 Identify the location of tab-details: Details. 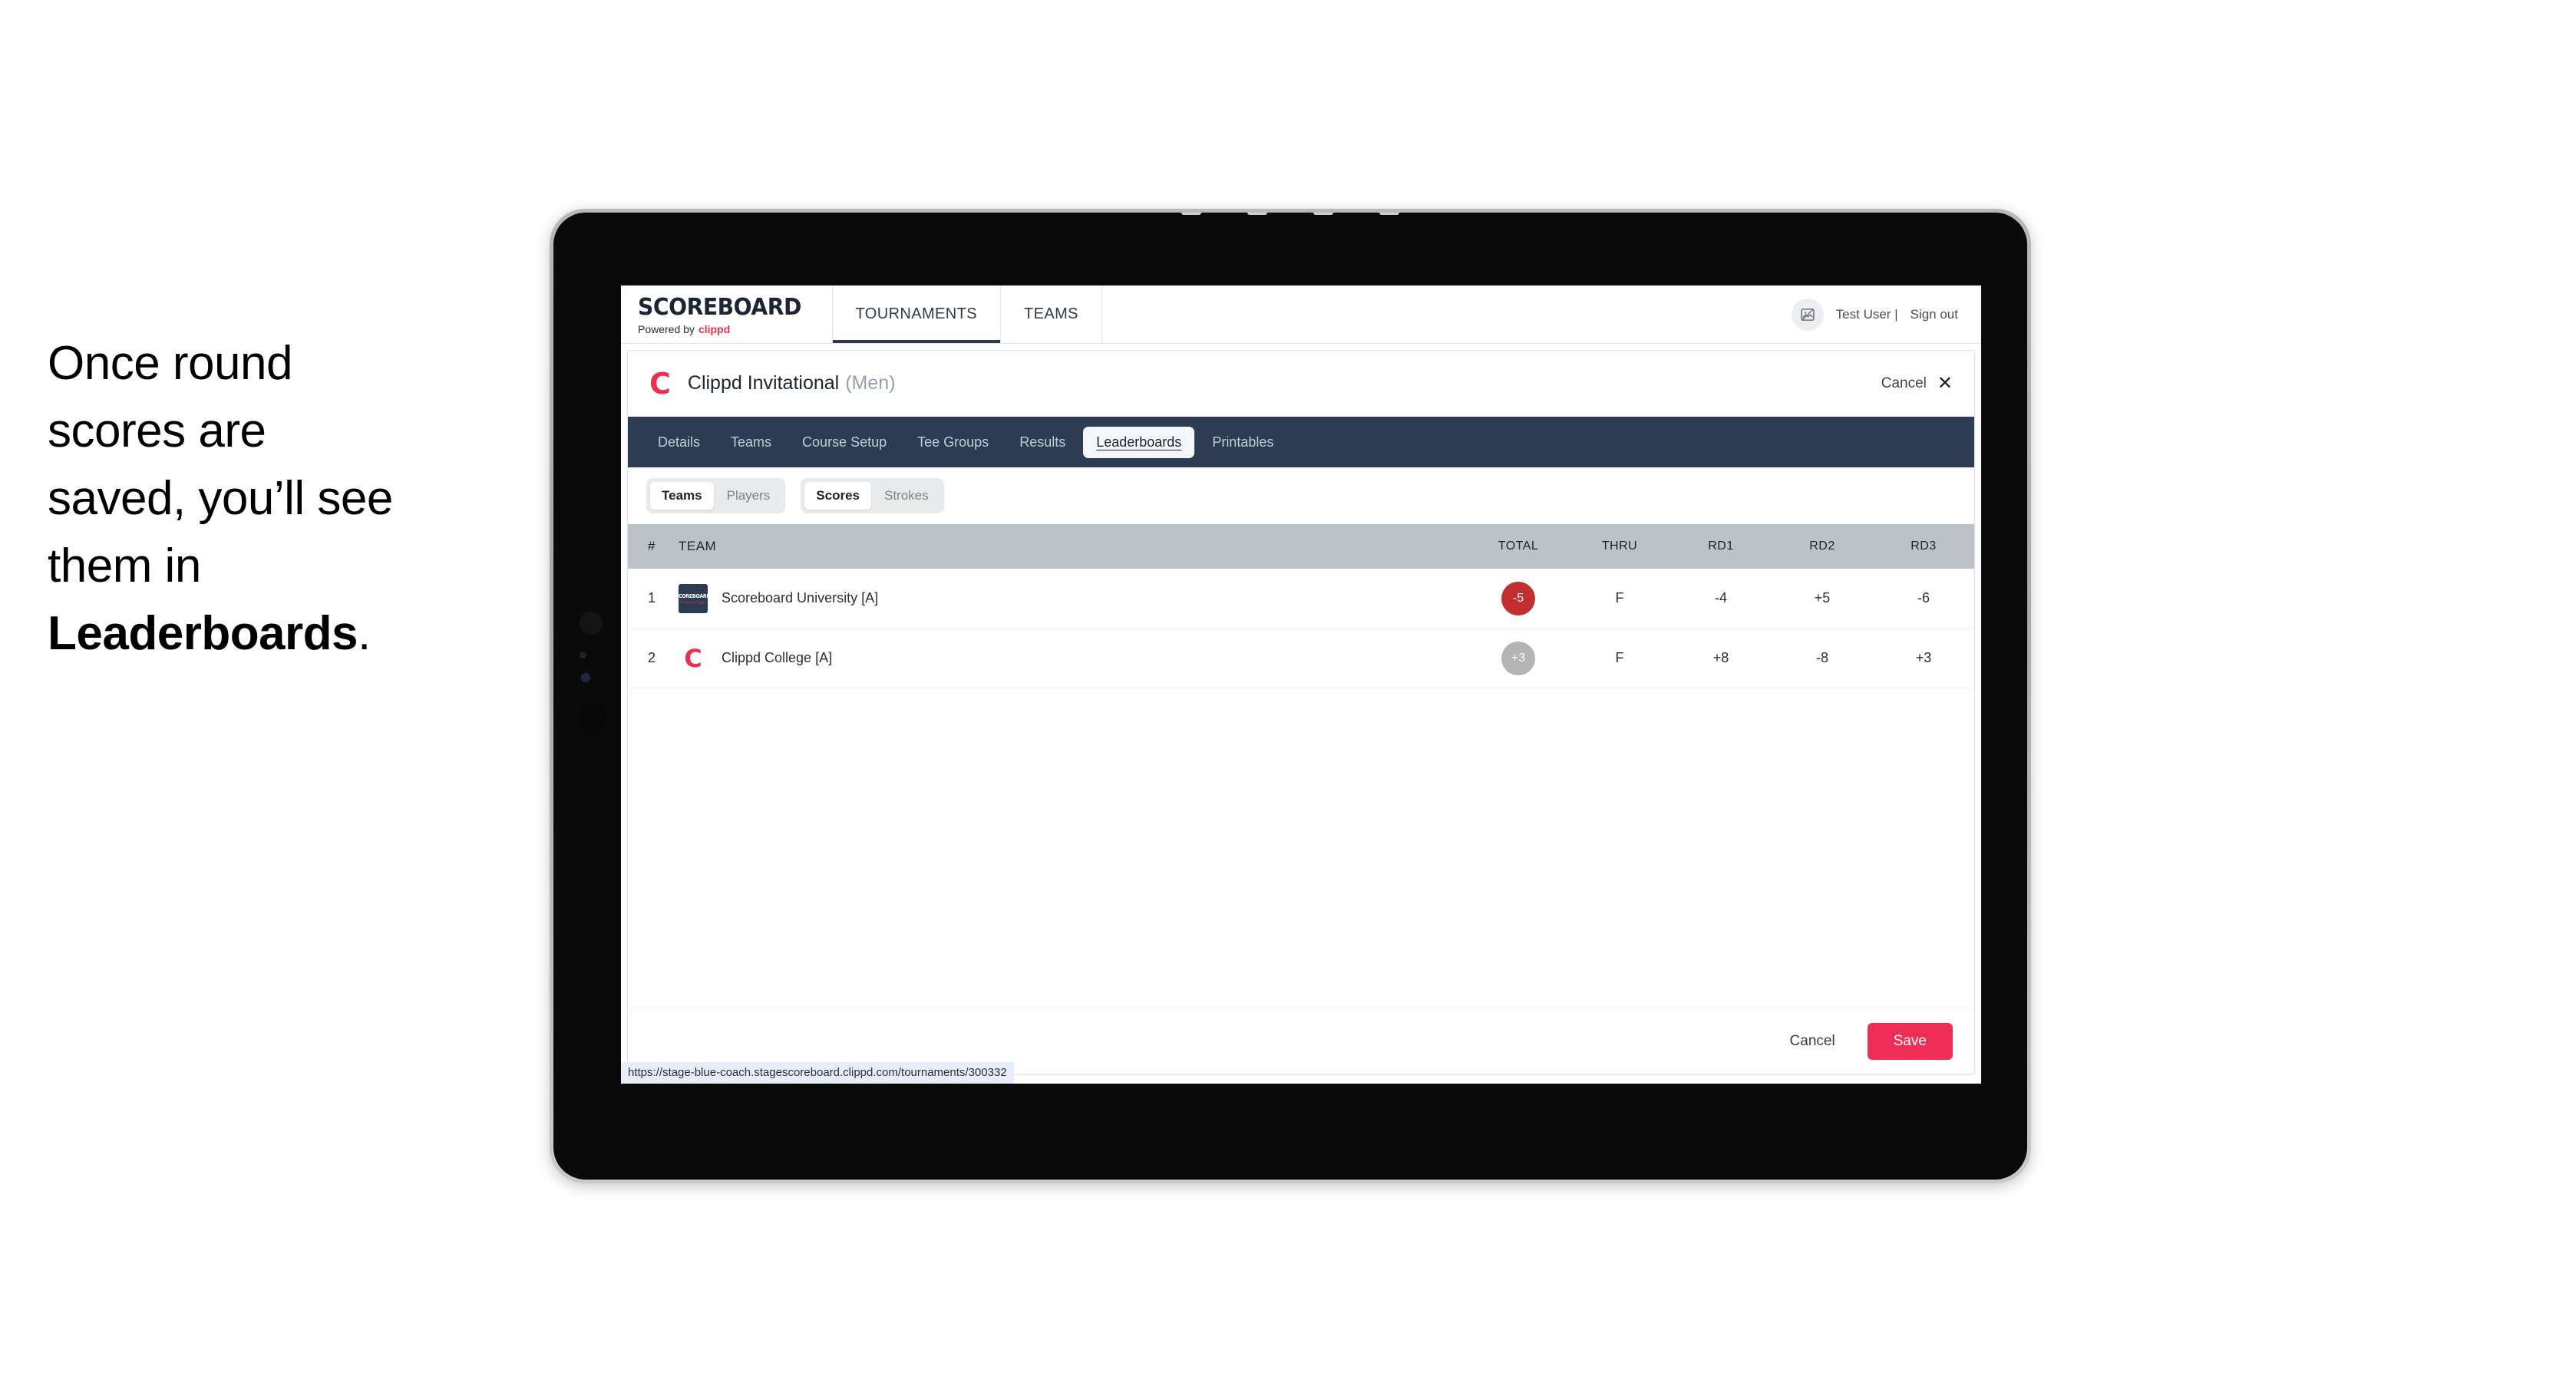
(679, 443).